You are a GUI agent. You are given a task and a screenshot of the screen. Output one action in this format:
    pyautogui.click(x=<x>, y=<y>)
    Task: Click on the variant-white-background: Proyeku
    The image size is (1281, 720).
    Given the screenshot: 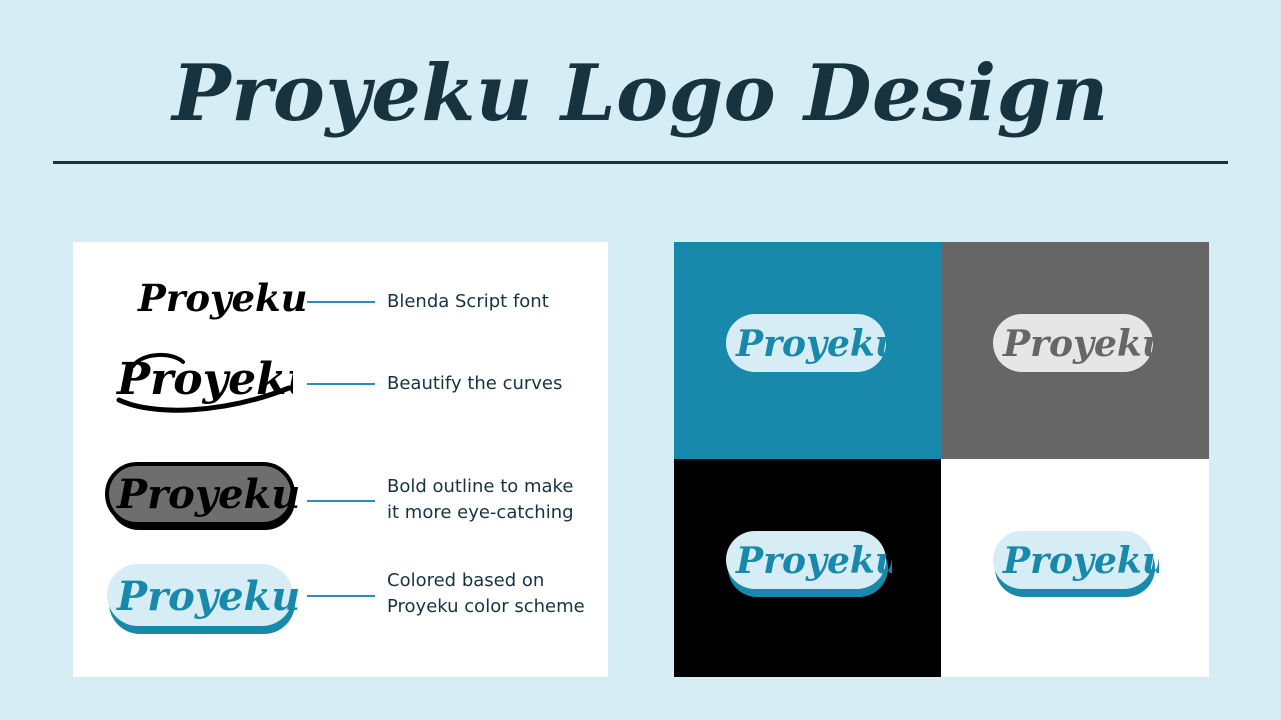 What is the action you would take?
    pyautogui.click(x=1075, y=568)
    